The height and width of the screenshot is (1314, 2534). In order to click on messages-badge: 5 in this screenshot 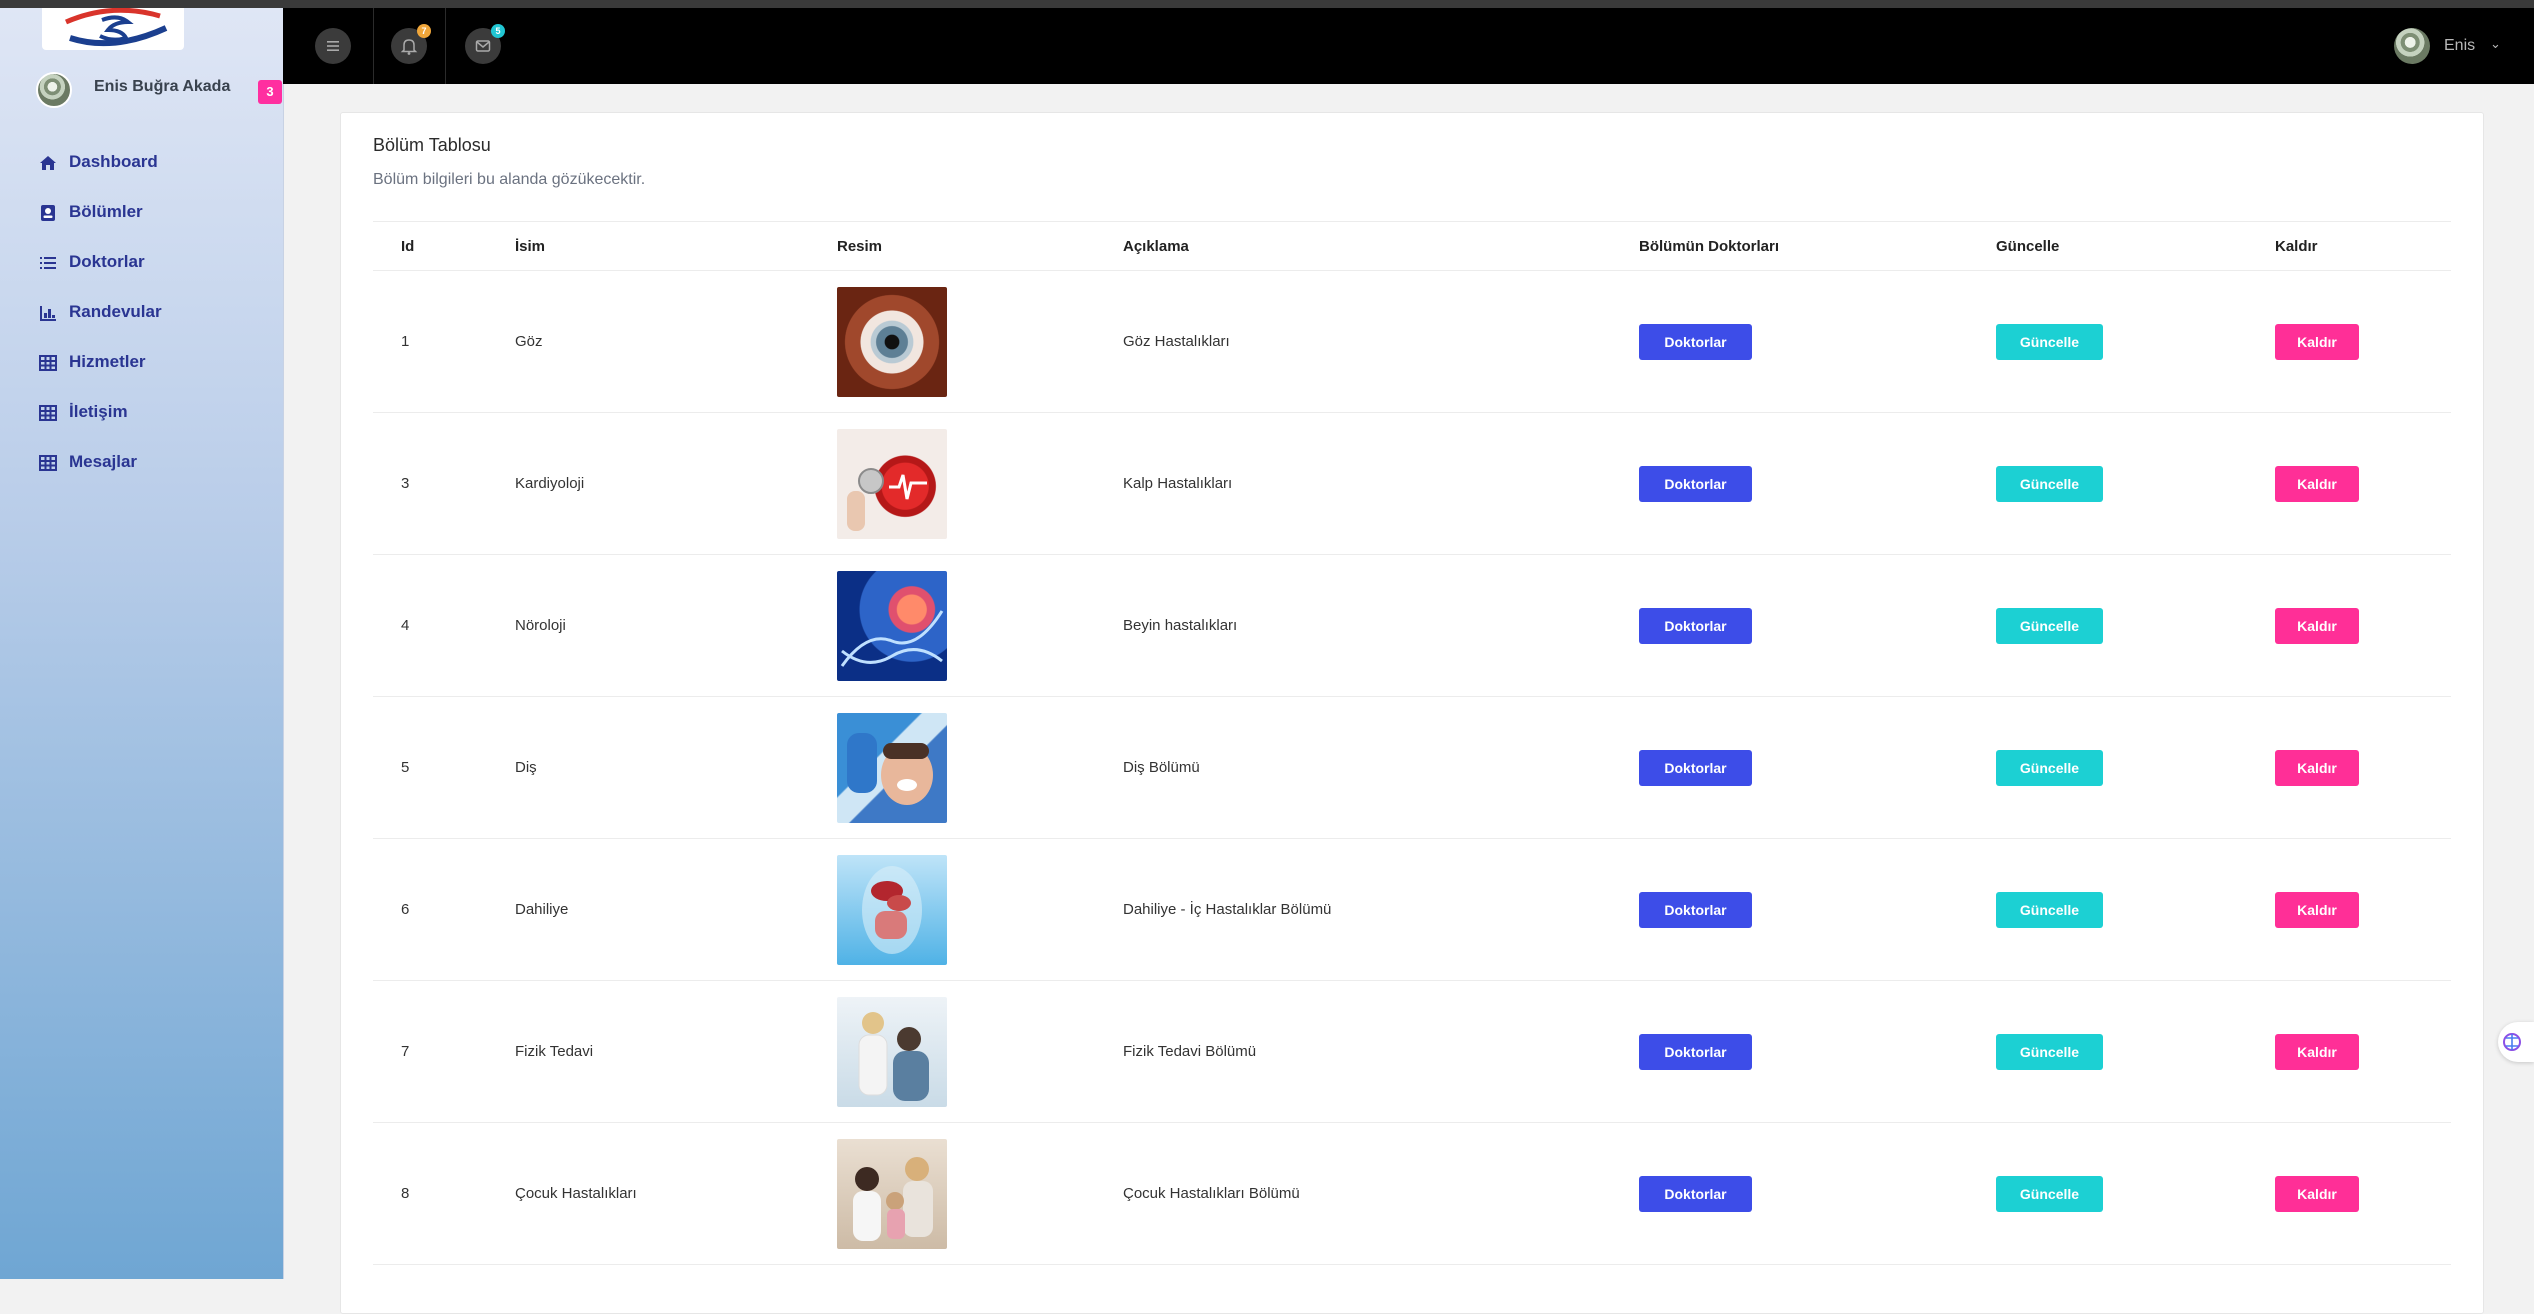, I will do `click(498, 31)`.